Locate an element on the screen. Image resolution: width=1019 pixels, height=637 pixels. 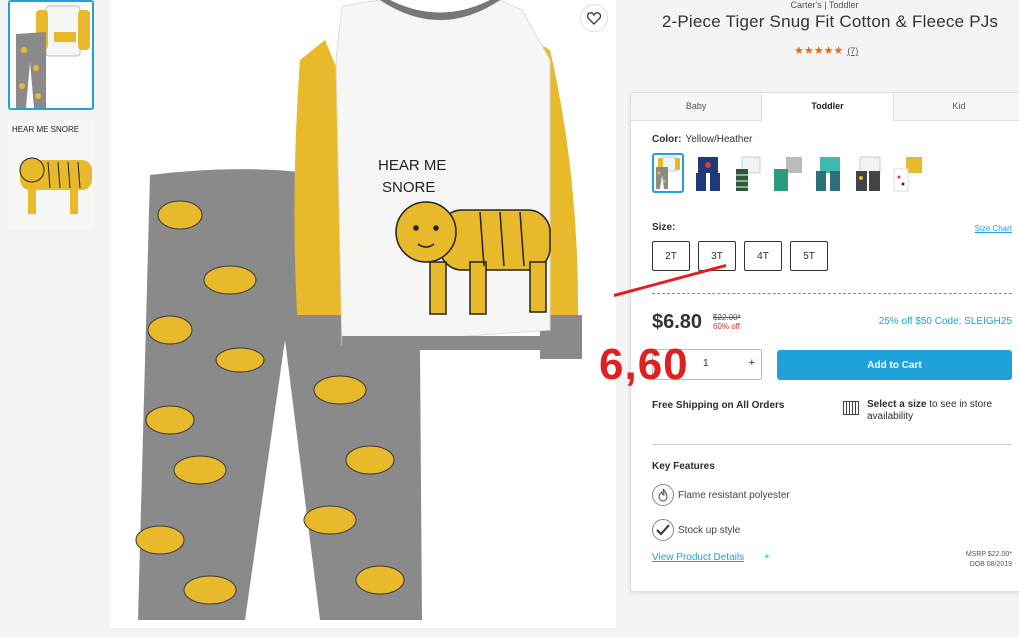
section-divider-dashed is located at coordinates (832, 293).